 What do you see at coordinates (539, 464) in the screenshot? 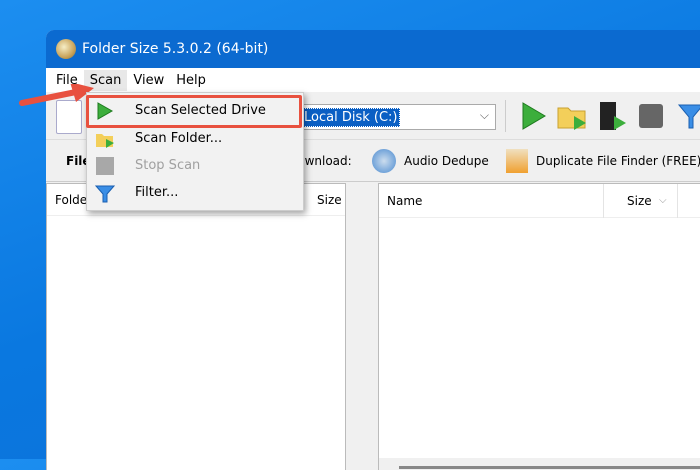
I see `horizontal-scrollbar` at bounding box center [539, 464].